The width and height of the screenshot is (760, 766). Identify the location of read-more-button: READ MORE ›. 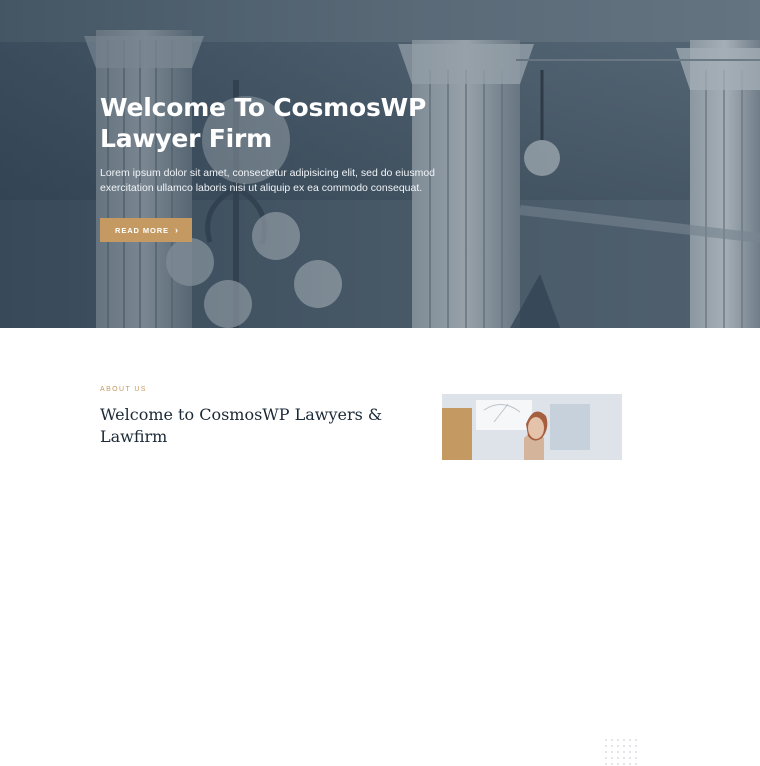
(146, 230).